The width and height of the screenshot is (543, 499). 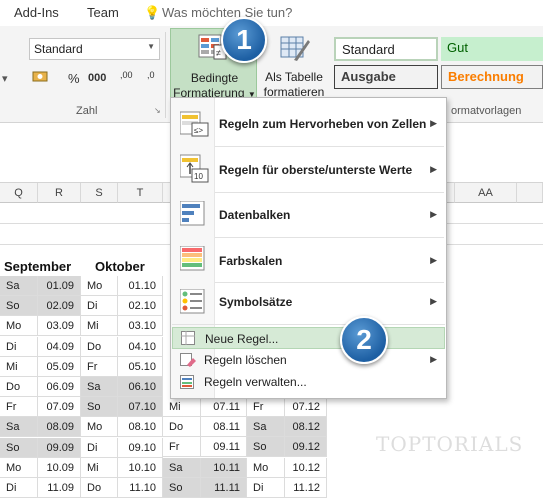 What do you see at coordinates (59, 387) in the screenshot?
I see `table-cell: 06.09` at bounding box center [59, 387].